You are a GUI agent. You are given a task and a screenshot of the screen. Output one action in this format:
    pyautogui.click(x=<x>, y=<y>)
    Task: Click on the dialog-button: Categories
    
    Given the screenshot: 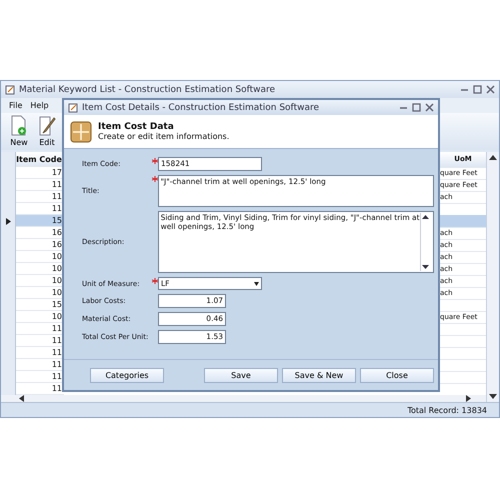 What is the action you would take?
    pyautogui.click(x=127, y=375)
    